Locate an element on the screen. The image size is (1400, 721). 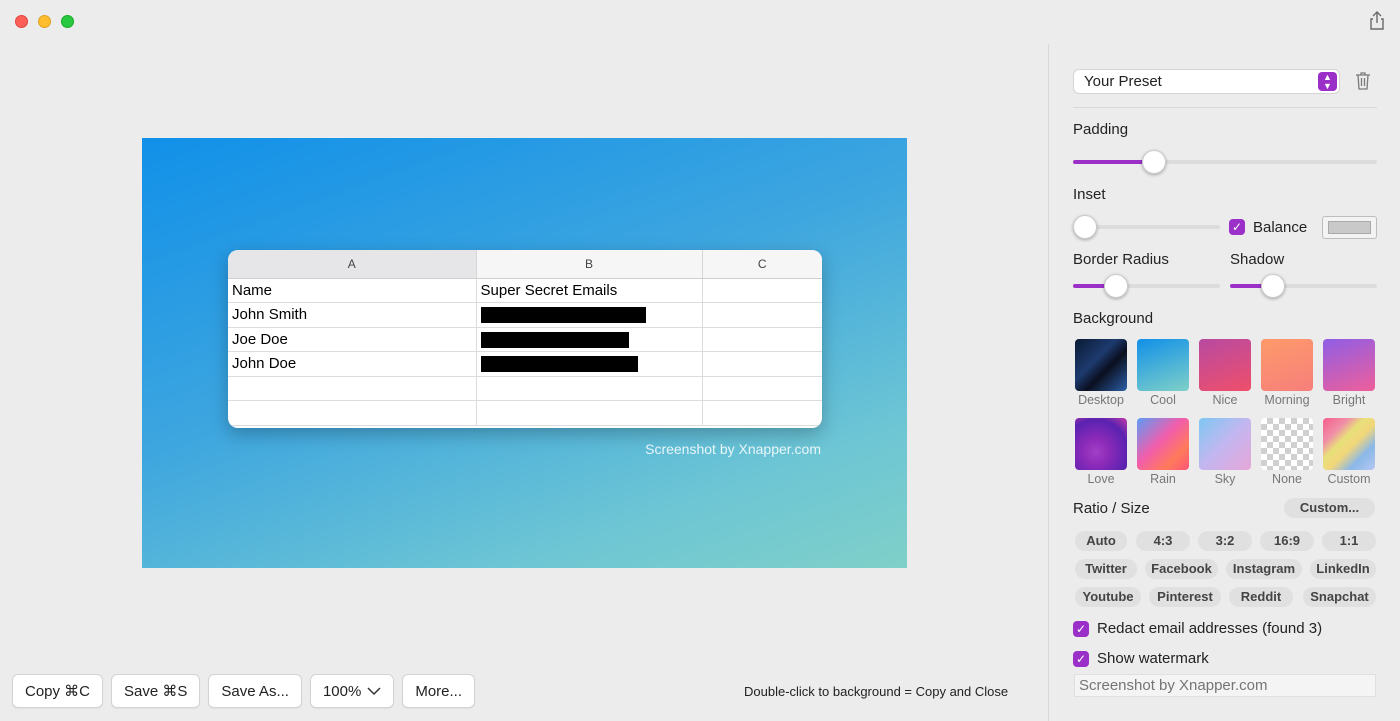
select-stepper-icon: ▲ ▼ is located at coordinates (1327, 81).